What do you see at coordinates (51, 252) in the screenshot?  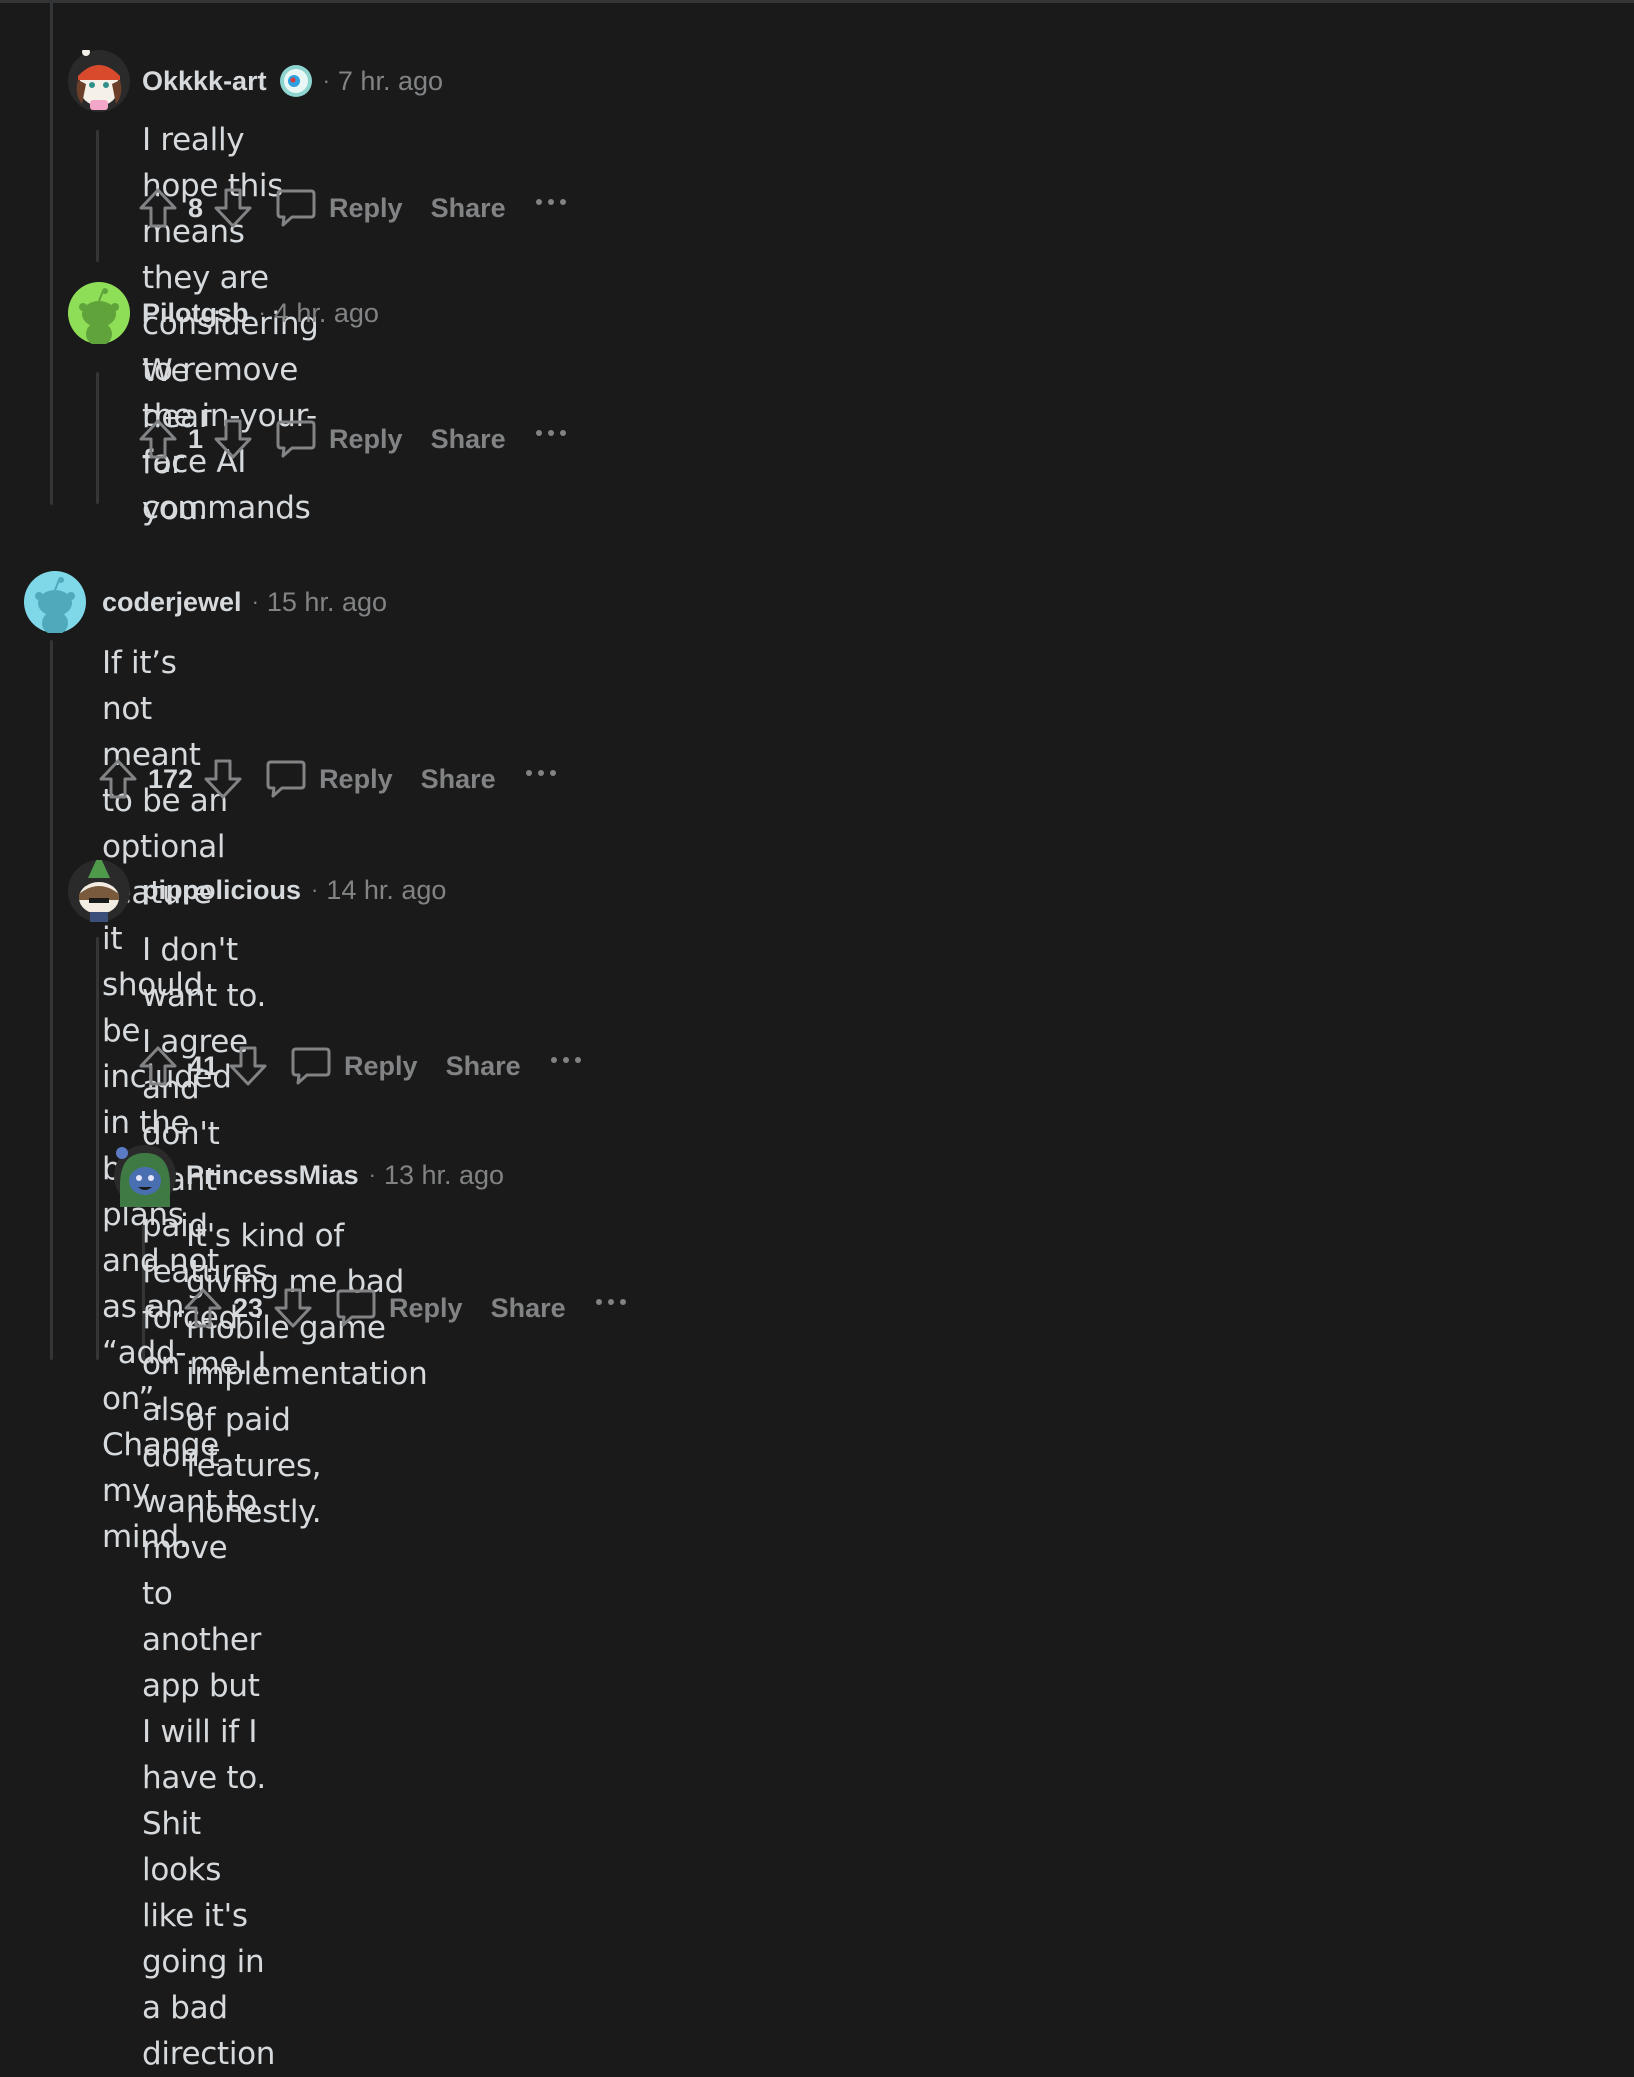 I see `thread-line-level1` at bounding box center [51, 252].